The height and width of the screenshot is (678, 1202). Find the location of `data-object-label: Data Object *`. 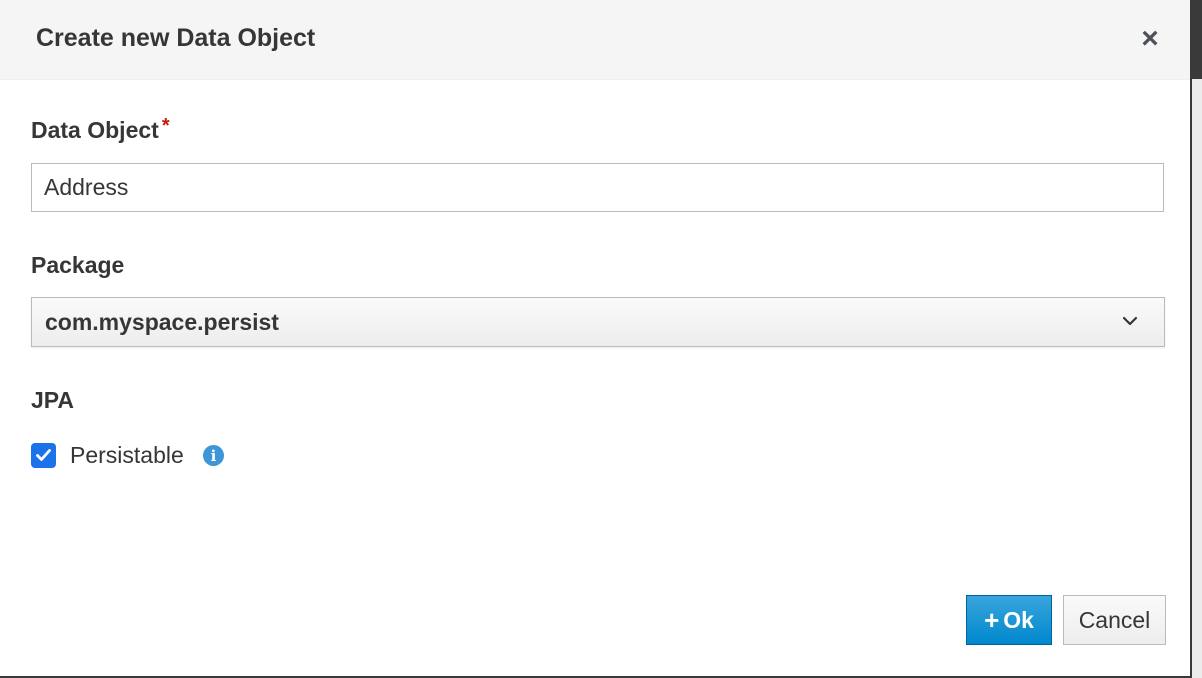

data-object-label: Data Object * is located at coordinates (100, 129).